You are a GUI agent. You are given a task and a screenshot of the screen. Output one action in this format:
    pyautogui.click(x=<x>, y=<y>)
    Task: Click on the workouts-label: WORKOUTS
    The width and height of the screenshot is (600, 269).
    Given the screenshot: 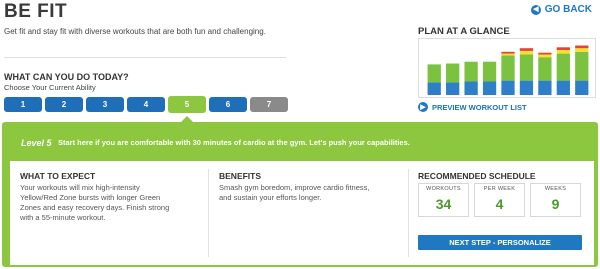 What is the action you would take?
    pyautogui.click(x=443, y=189)
    